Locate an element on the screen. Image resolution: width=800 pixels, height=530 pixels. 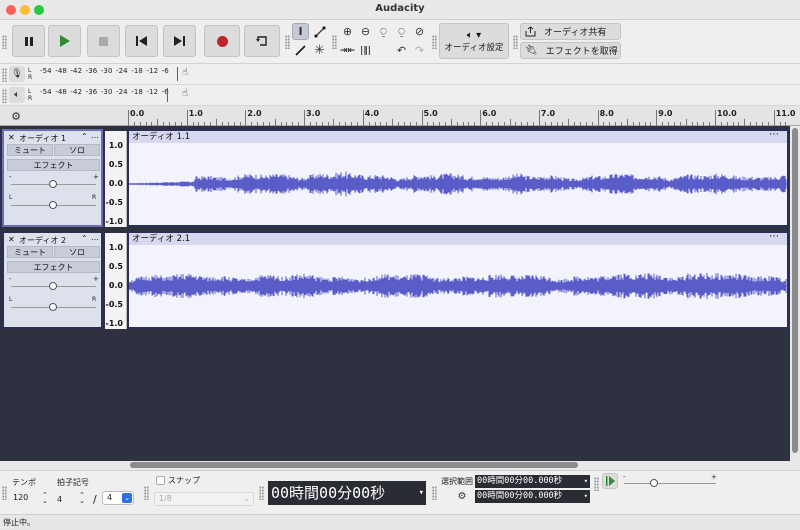
get-effects-button: 🔌︎ エフェクトを取得 is located at coordinates (570, 50).